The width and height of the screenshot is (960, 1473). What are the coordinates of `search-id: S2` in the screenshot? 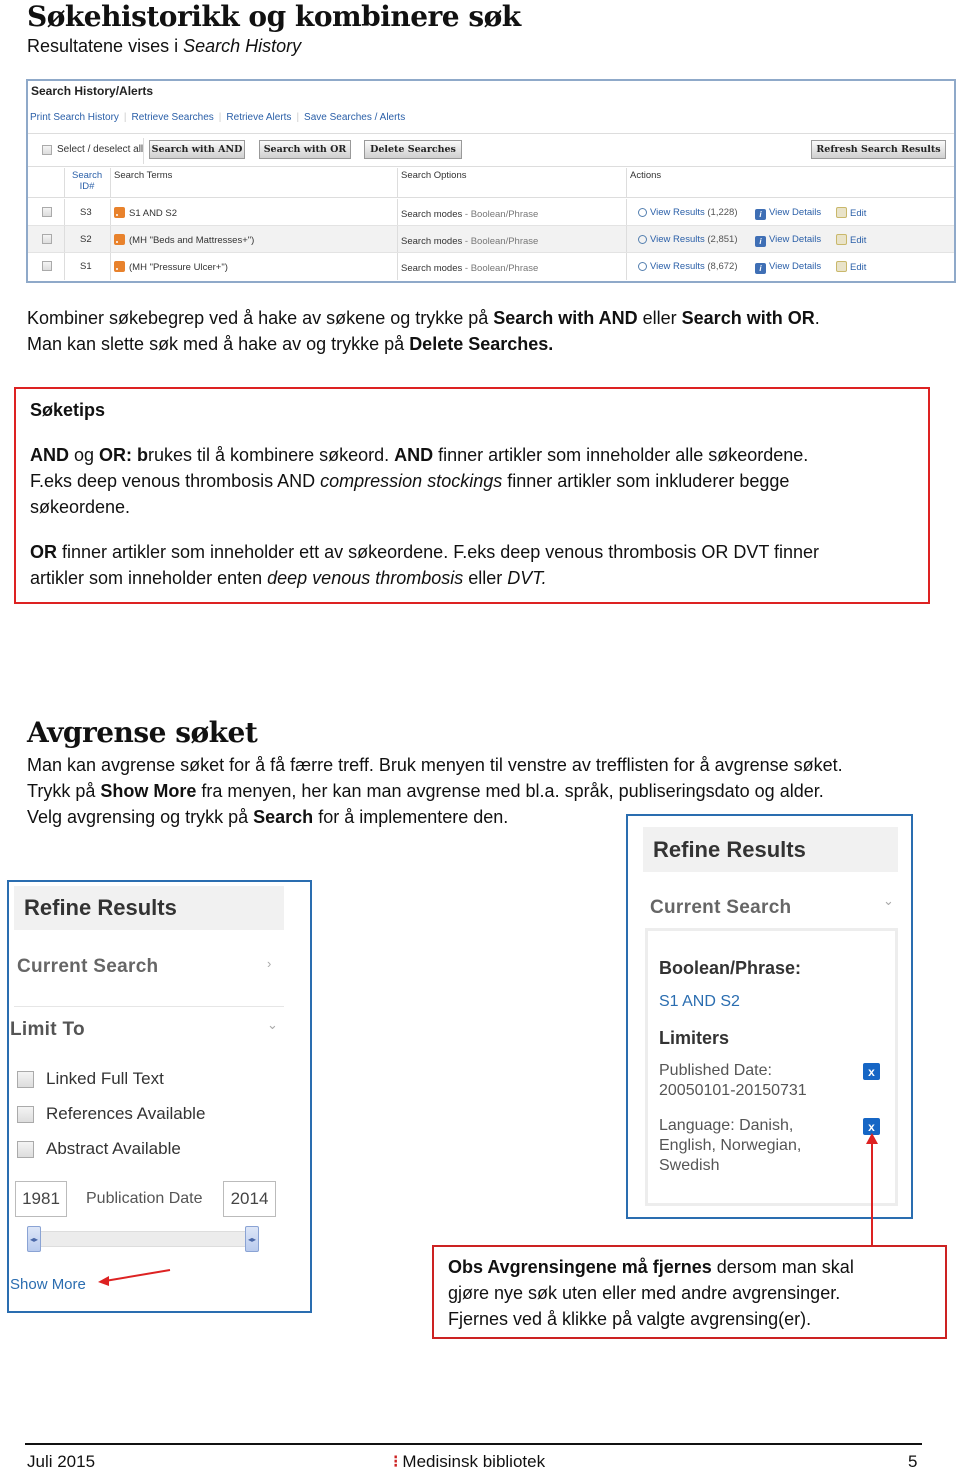 It's located at (86, 239).